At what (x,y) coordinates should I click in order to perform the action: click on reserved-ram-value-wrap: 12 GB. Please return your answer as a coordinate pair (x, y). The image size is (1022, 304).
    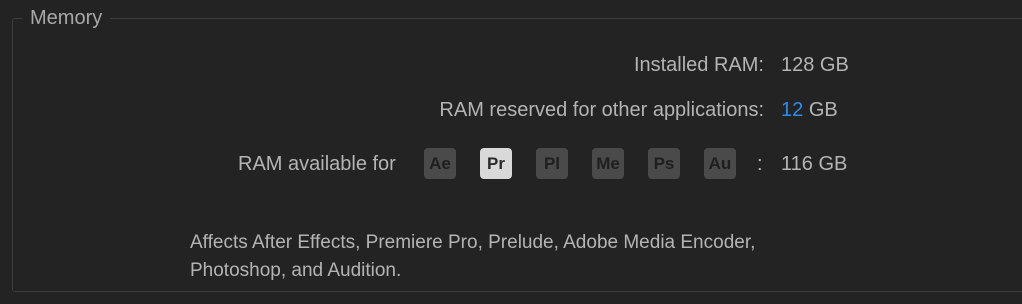
    Looking at the image, I should click on (809, 110).